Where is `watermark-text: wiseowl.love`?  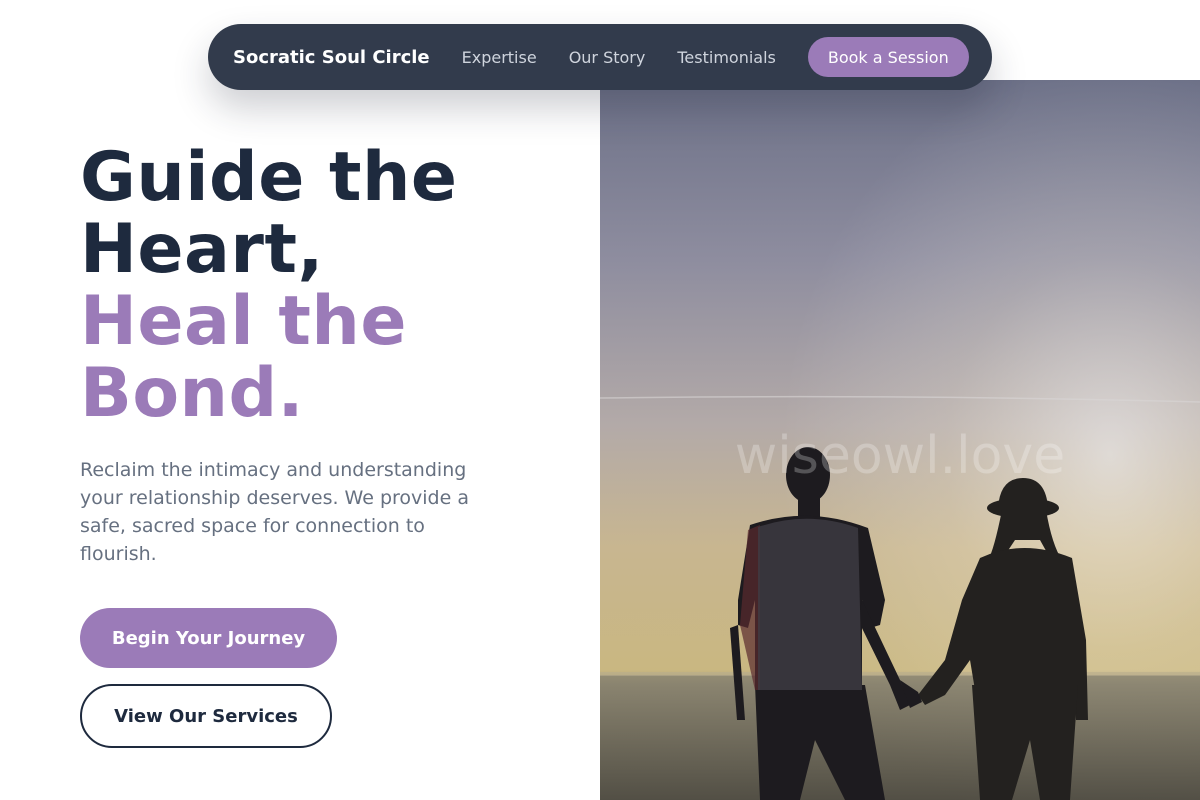
watermark-text: wiseowl.love is located at coordinates (900, 456).